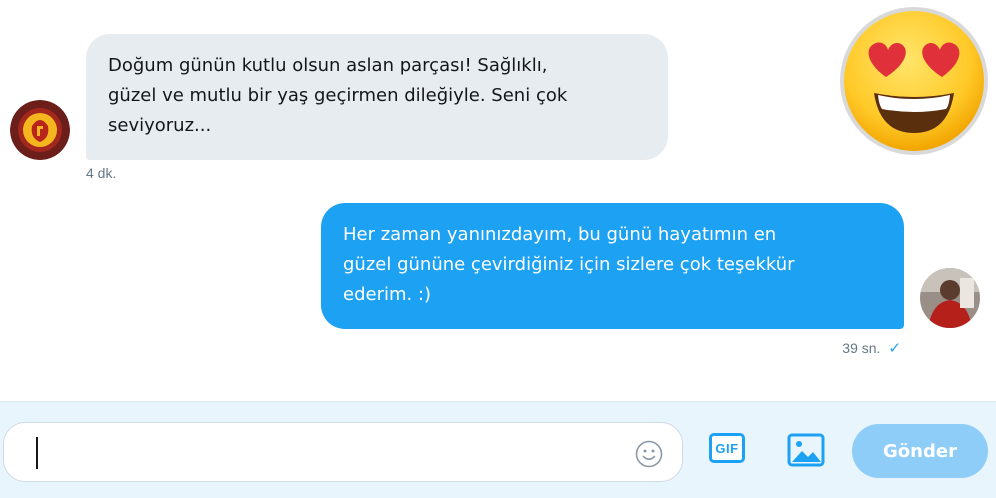 The height and width of the screenshot is (498, 996). What do you see at coordinates (861, 348) in the screenshot?
I see `outgoing-timestamp: 39 sn.` at bounding box center [861, 348].